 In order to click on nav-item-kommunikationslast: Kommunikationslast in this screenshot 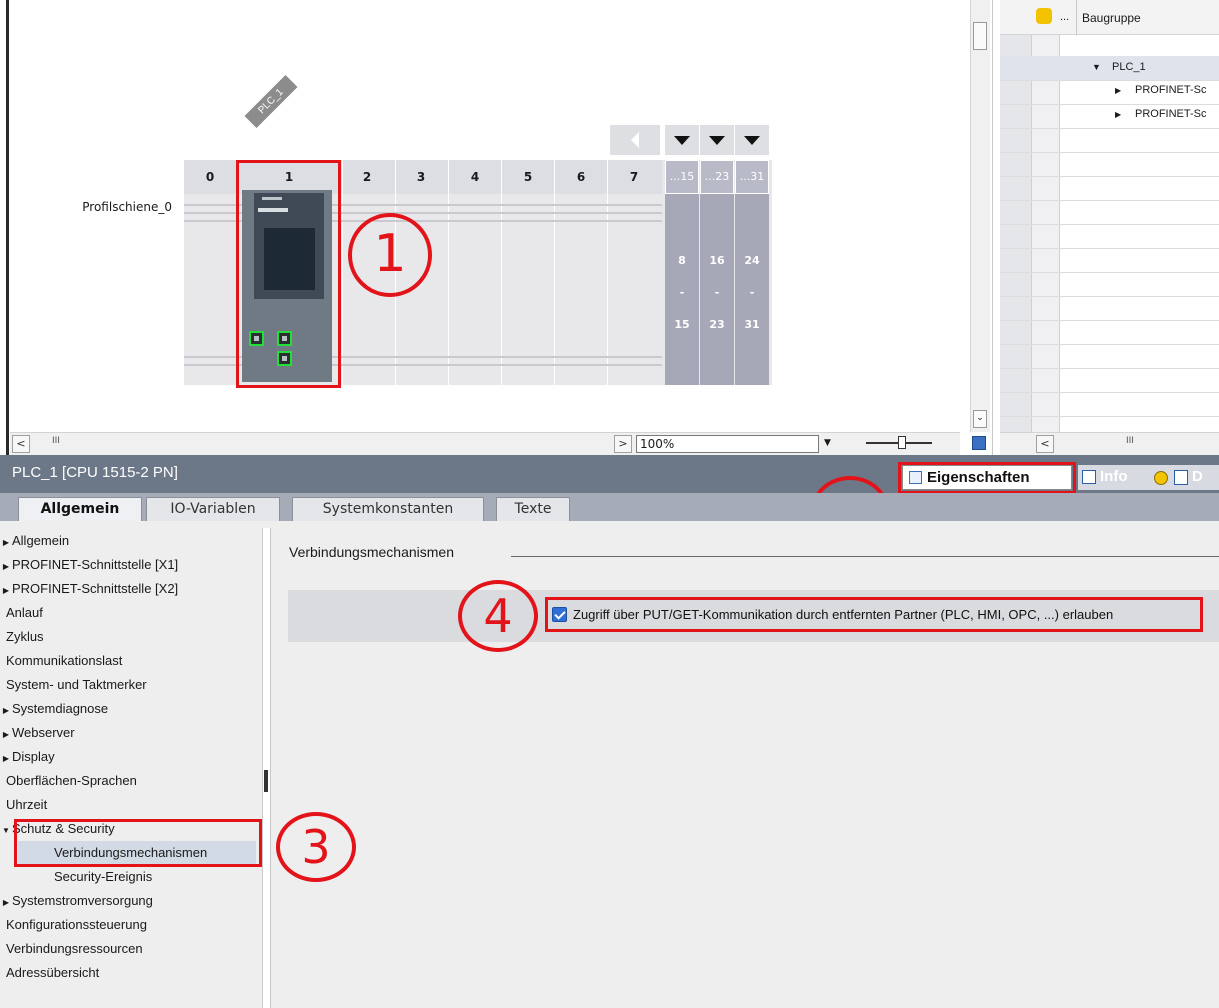, I will do `click(64, 661)`.